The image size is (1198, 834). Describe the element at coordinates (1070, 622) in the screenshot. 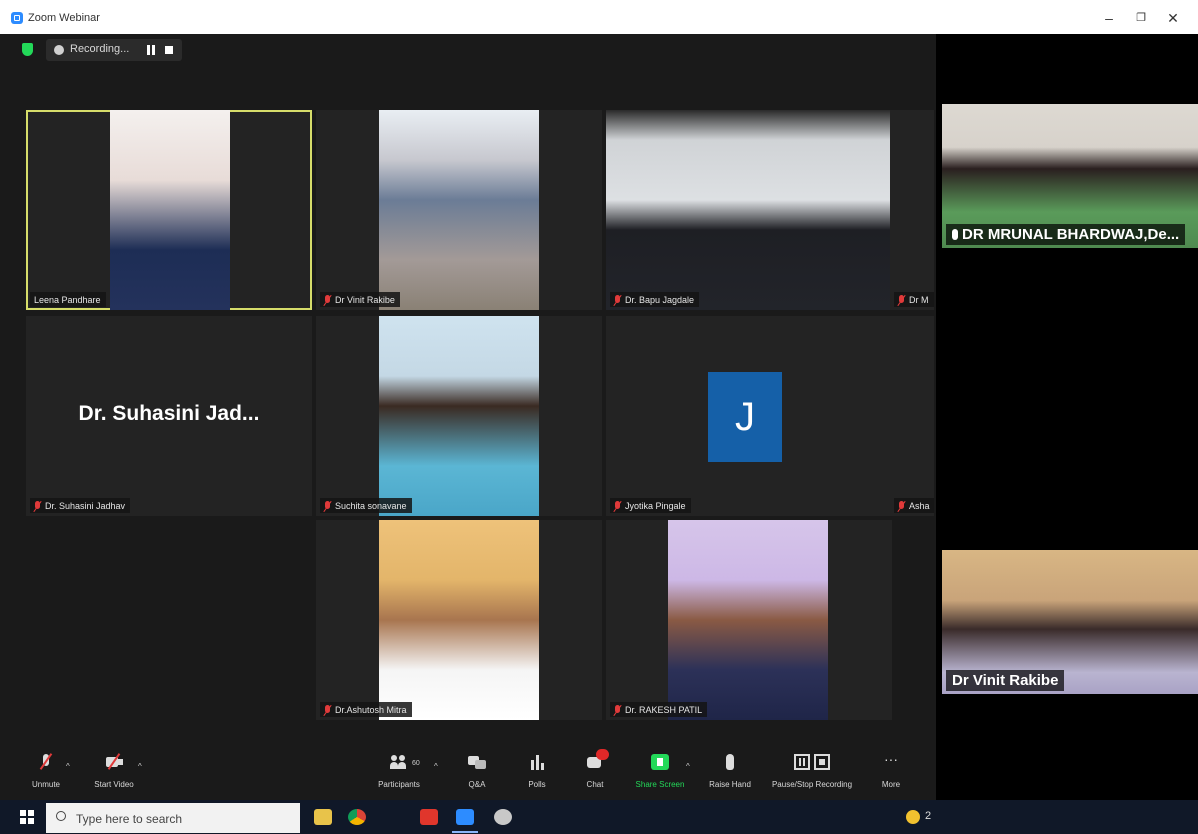

I see `panelist-video-tile: Dr Vinit Rakibe` at that location.